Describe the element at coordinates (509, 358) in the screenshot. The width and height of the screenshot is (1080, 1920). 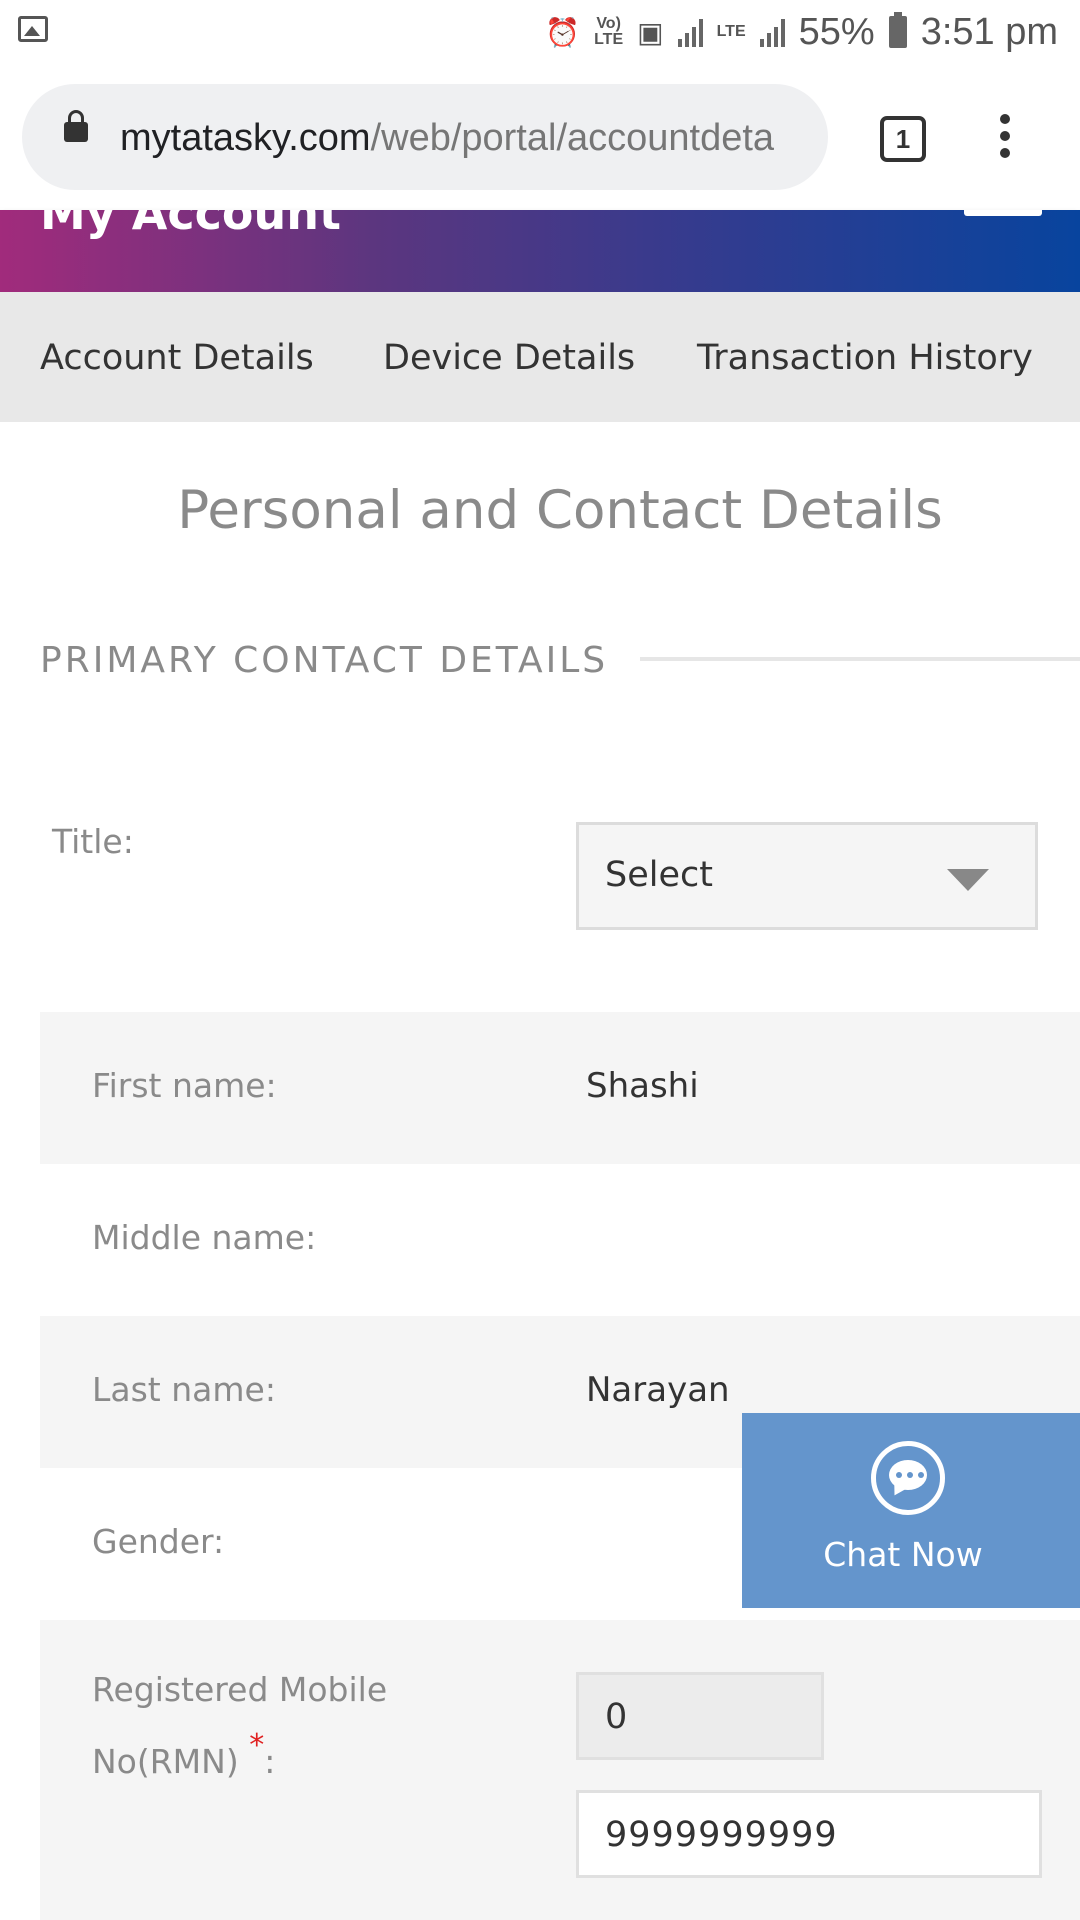
I see `tab-device-details: Device Details` at that location.